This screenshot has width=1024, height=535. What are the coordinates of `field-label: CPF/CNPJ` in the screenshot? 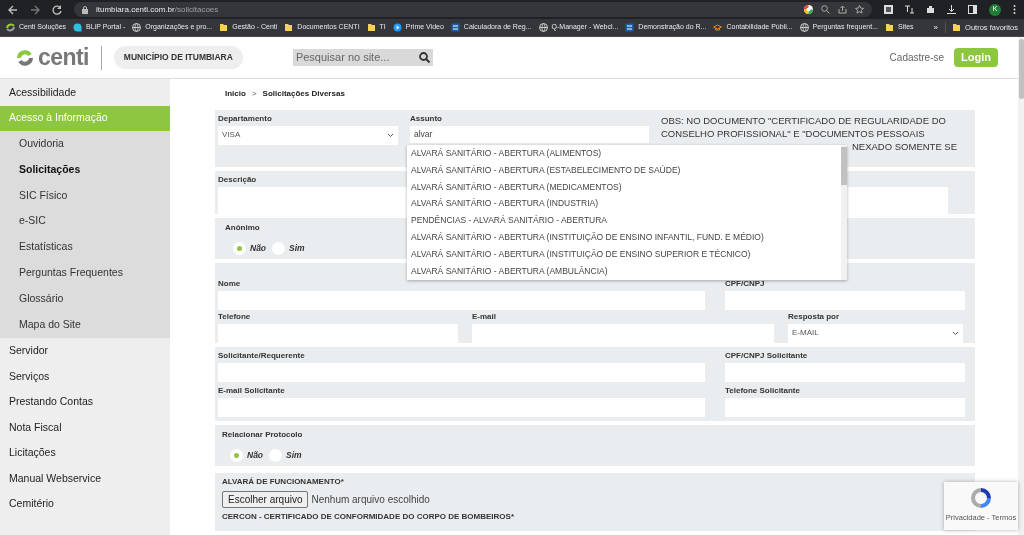 It's located at (745, 283).